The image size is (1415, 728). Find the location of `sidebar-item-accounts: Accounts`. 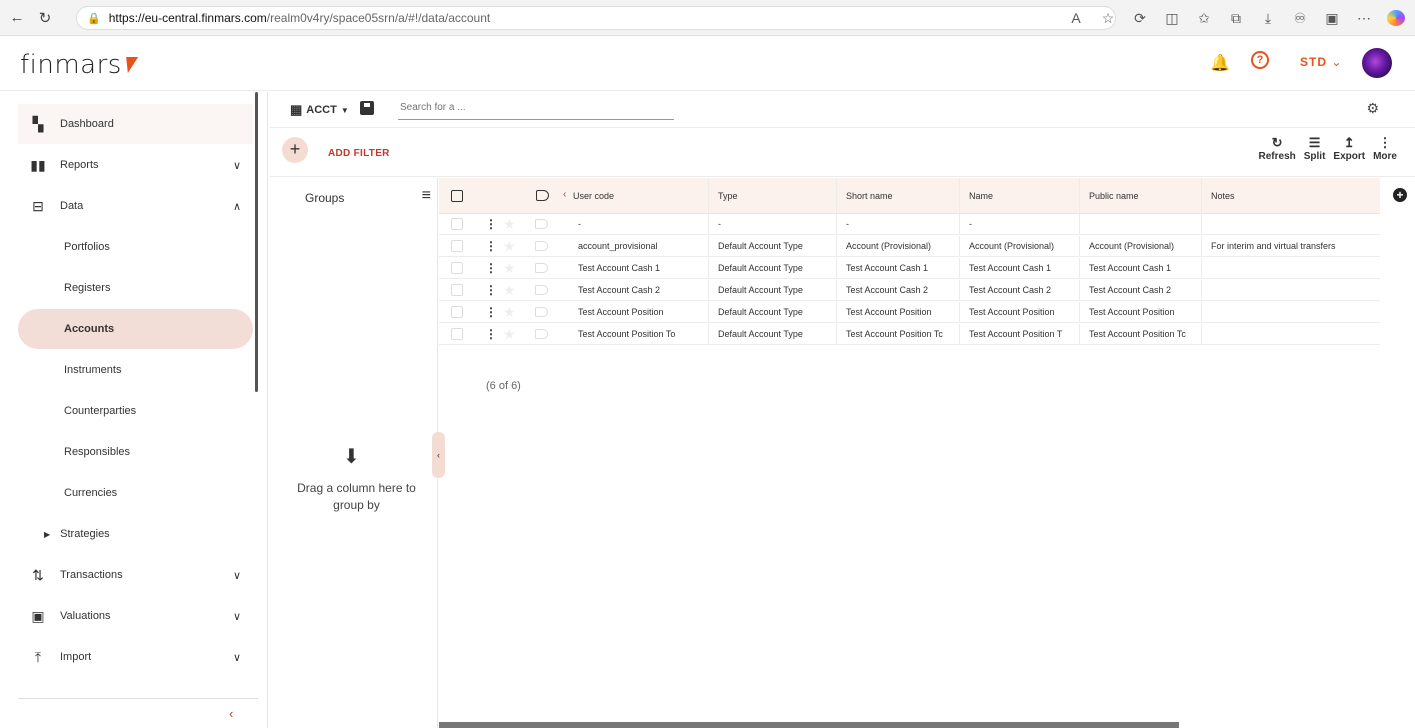

sidebar-item-accounts: Accounts is located at coordinates (135, 329).